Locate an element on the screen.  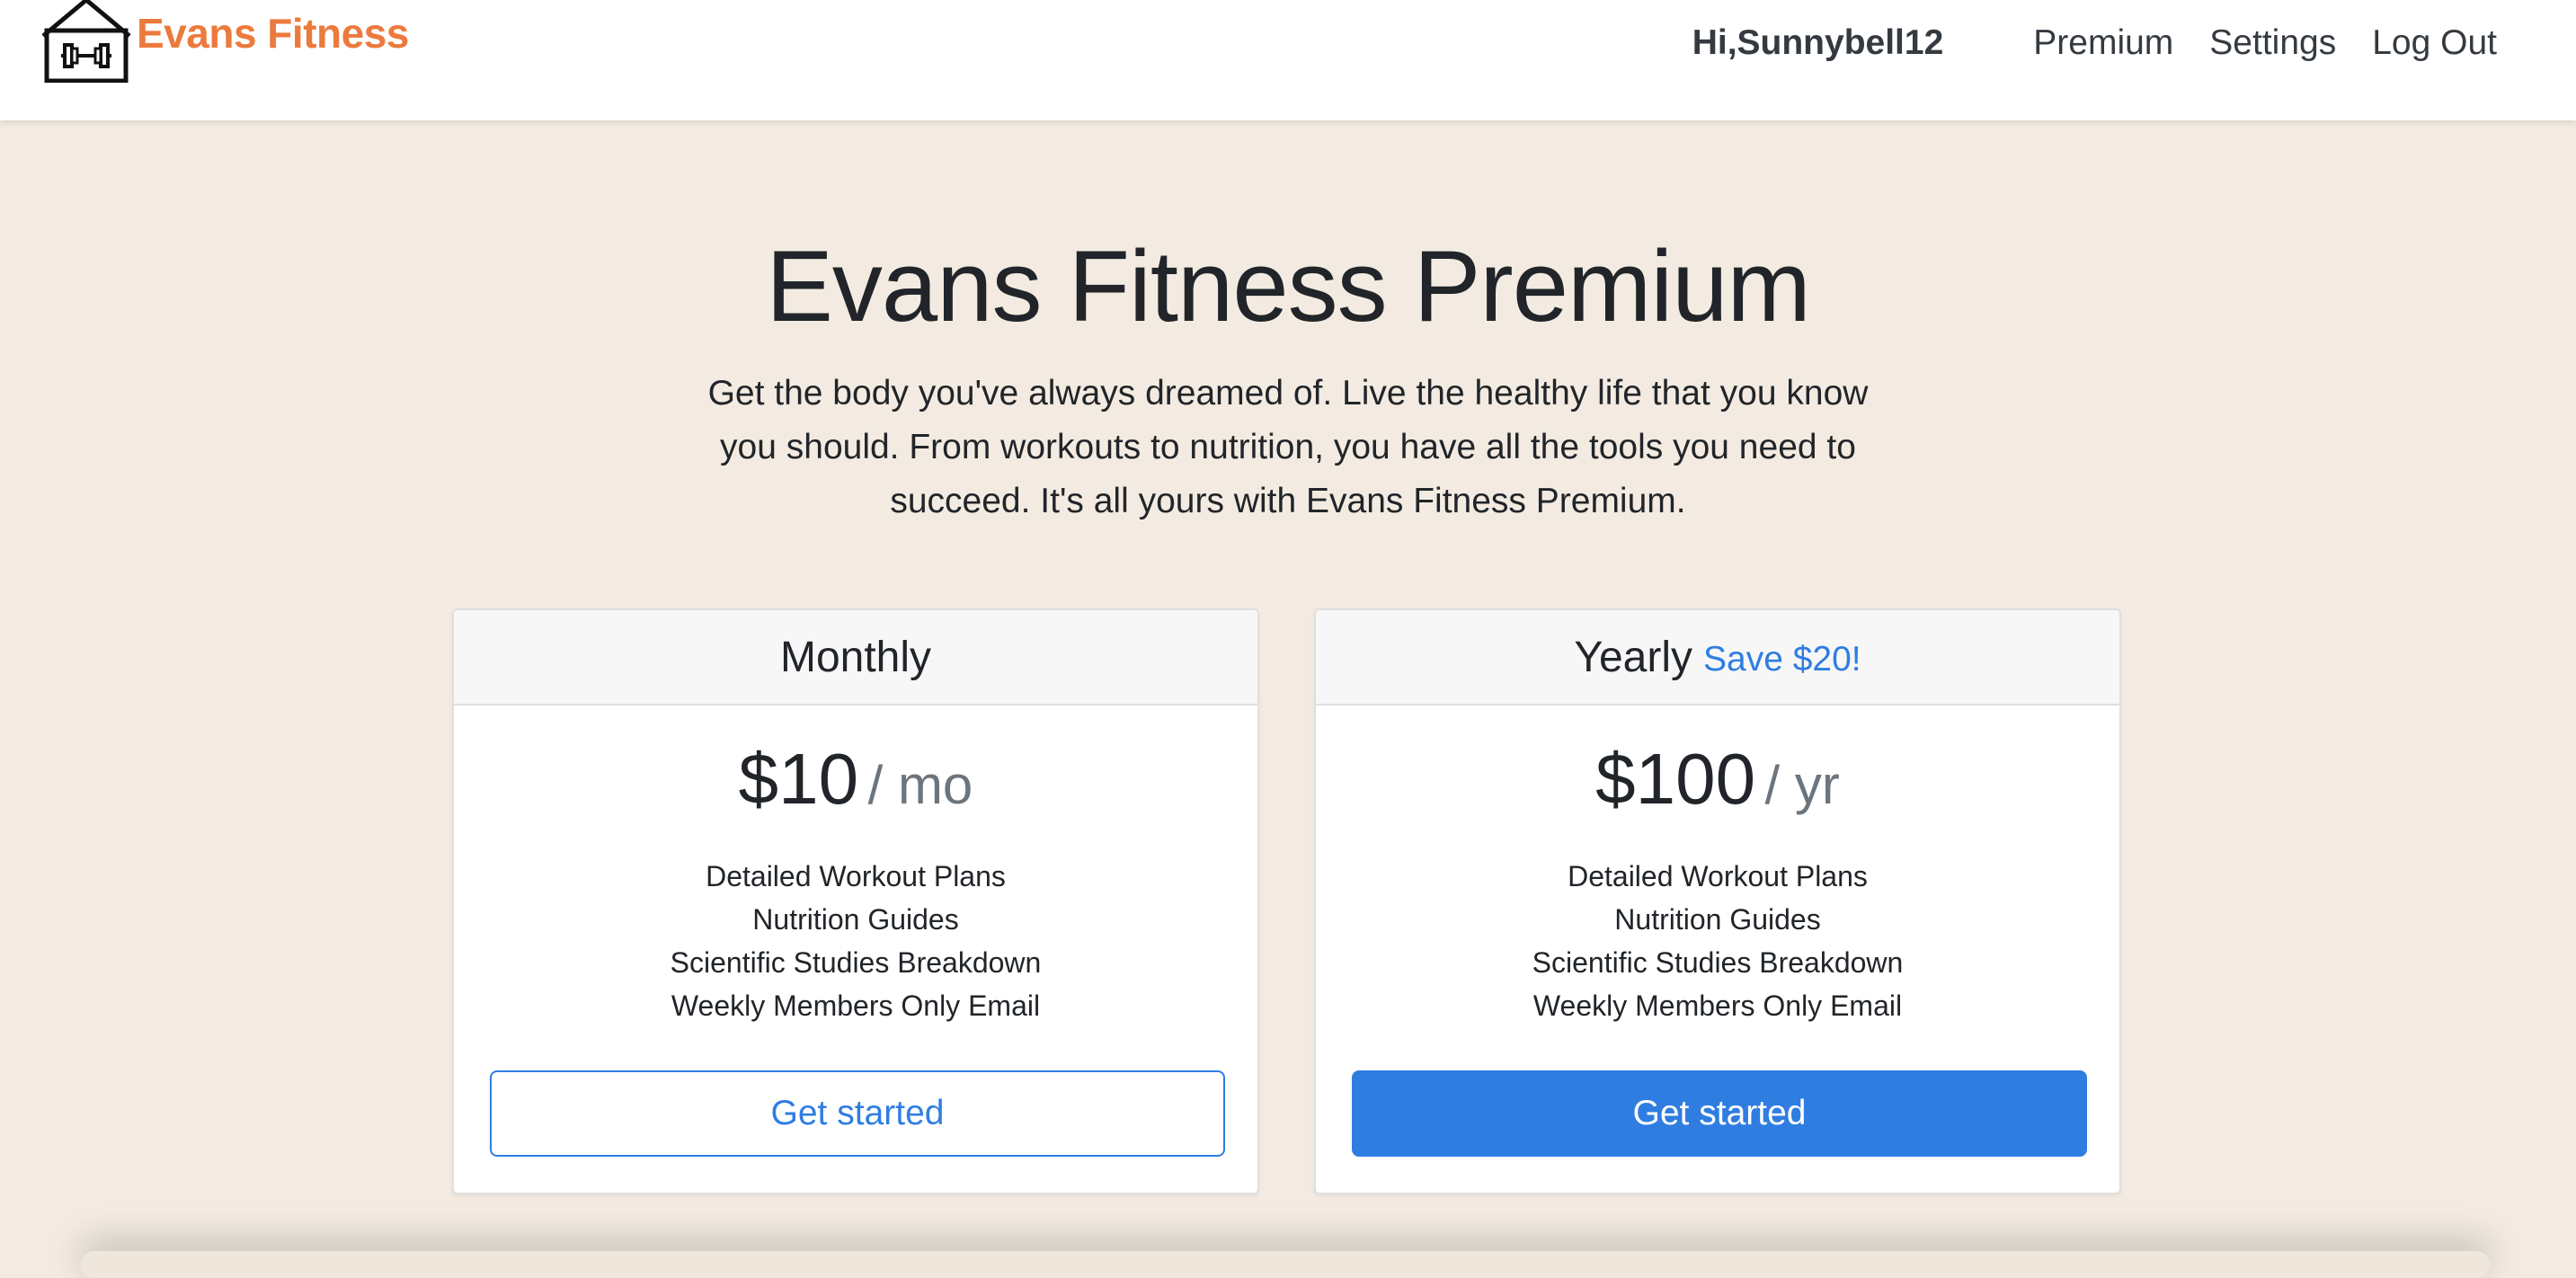
get-started-monthly-button: Get started is located at coordinates (857, 1114).